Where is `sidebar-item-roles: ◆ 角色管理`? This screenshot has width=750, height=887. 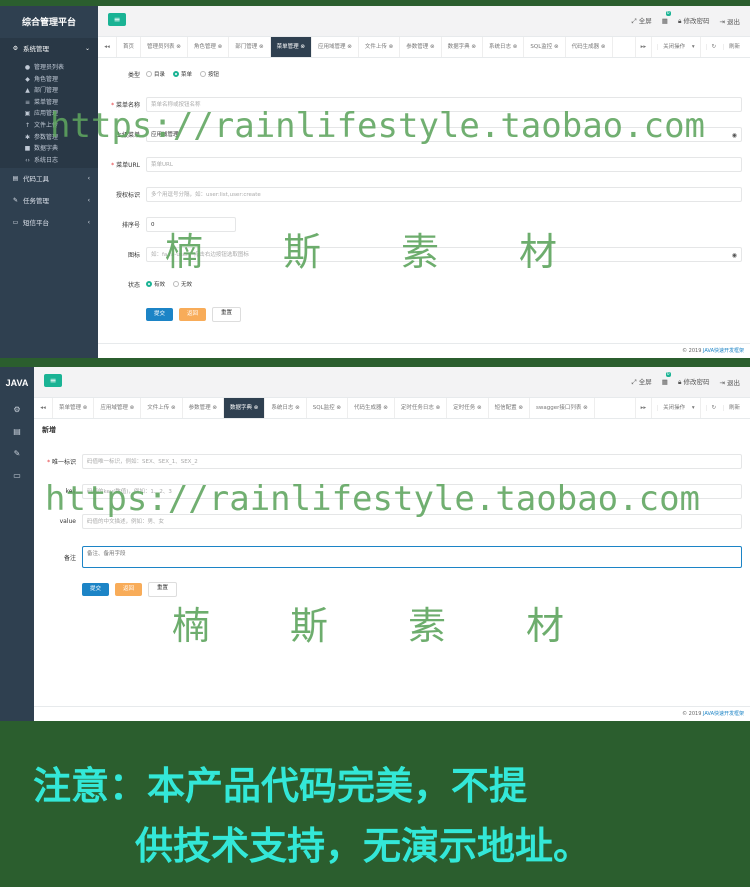
sidebar-item-roles: ◆ 角色管理 is located at coordinates (49, 80).